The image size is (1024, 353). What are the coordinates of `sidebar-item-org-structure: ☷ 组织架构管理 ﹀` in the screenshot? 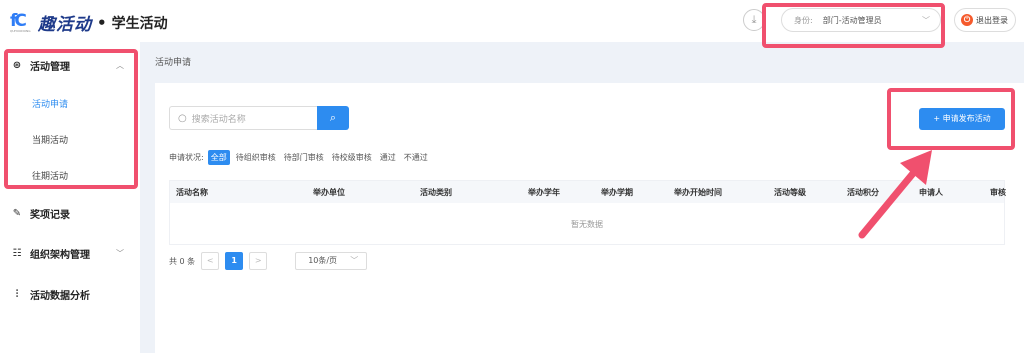 It's located at (70, 253).